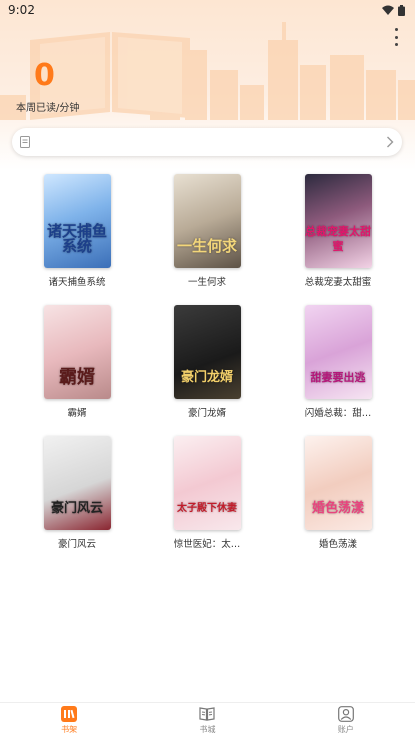 This screenshot has height=739, width=415. What do you see at coordinates (390, 142) in the screenshot?
I see `chevron-right-icon` at bounding box center [390, 142].